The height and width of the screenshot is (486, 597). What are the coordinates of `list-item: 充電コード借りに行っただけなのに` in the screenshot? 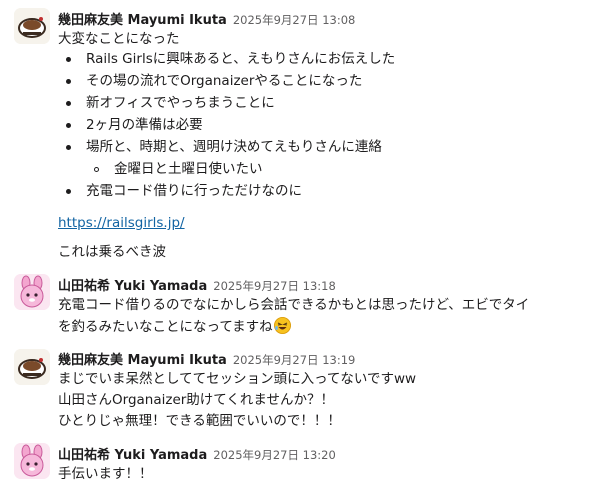 It's located at (194, 191).